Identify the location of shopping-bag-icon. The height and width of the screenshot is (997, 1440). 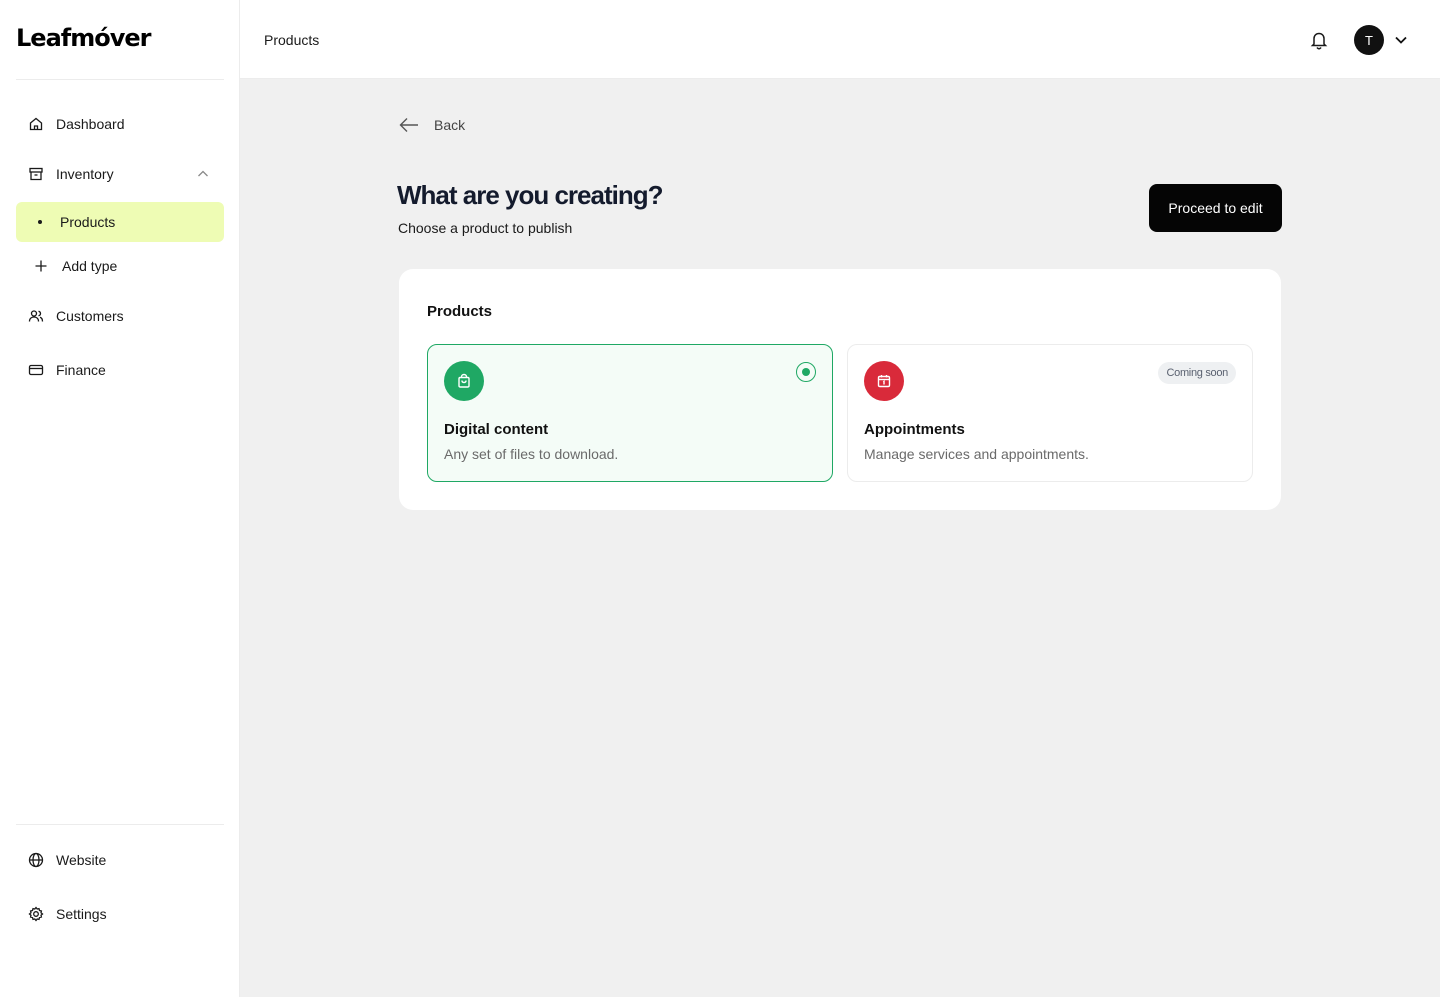
(464, 381).